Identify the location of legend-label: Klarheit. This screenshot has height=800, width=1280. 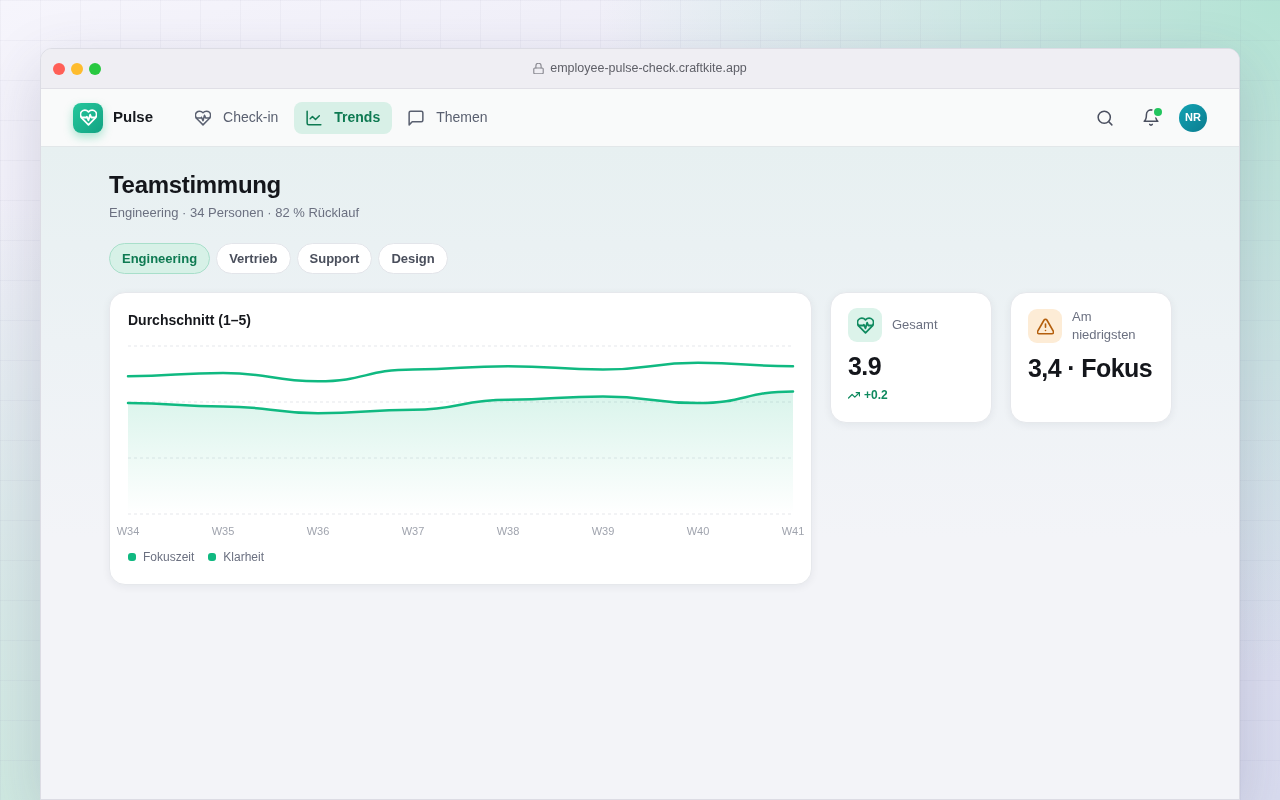
(244, 557).